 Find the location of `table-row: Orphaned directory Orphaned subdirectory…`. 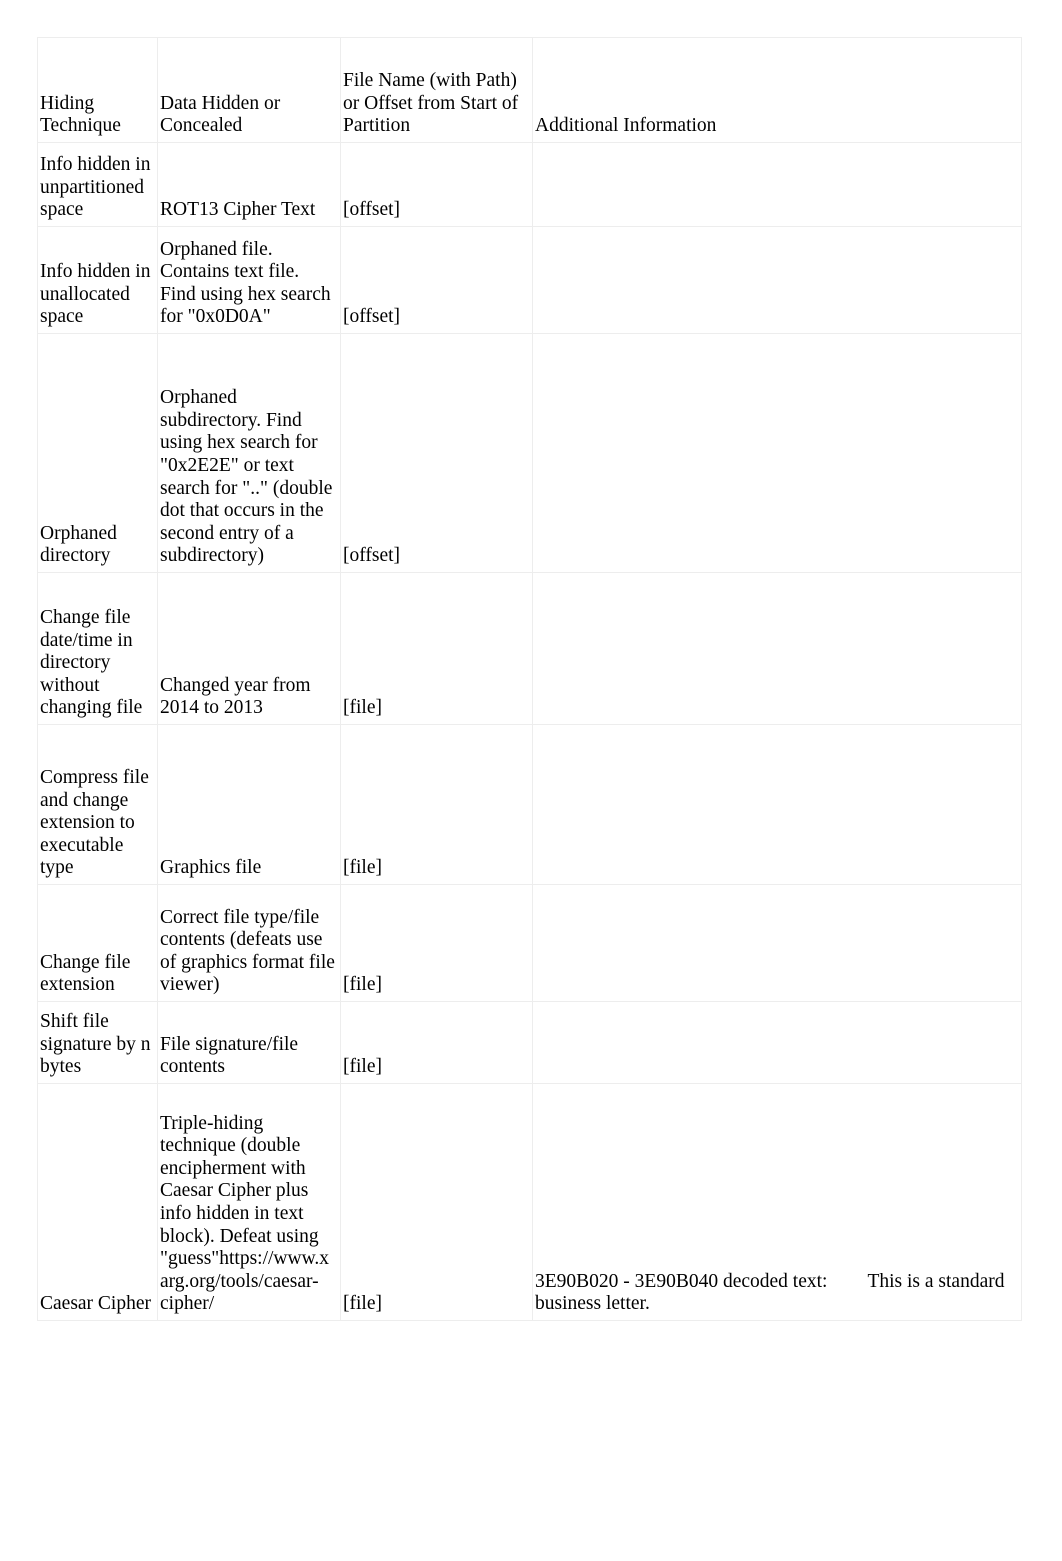

table-row: Orphaned directory Orphaned subdirectory… is located at coordinates (529, 453).